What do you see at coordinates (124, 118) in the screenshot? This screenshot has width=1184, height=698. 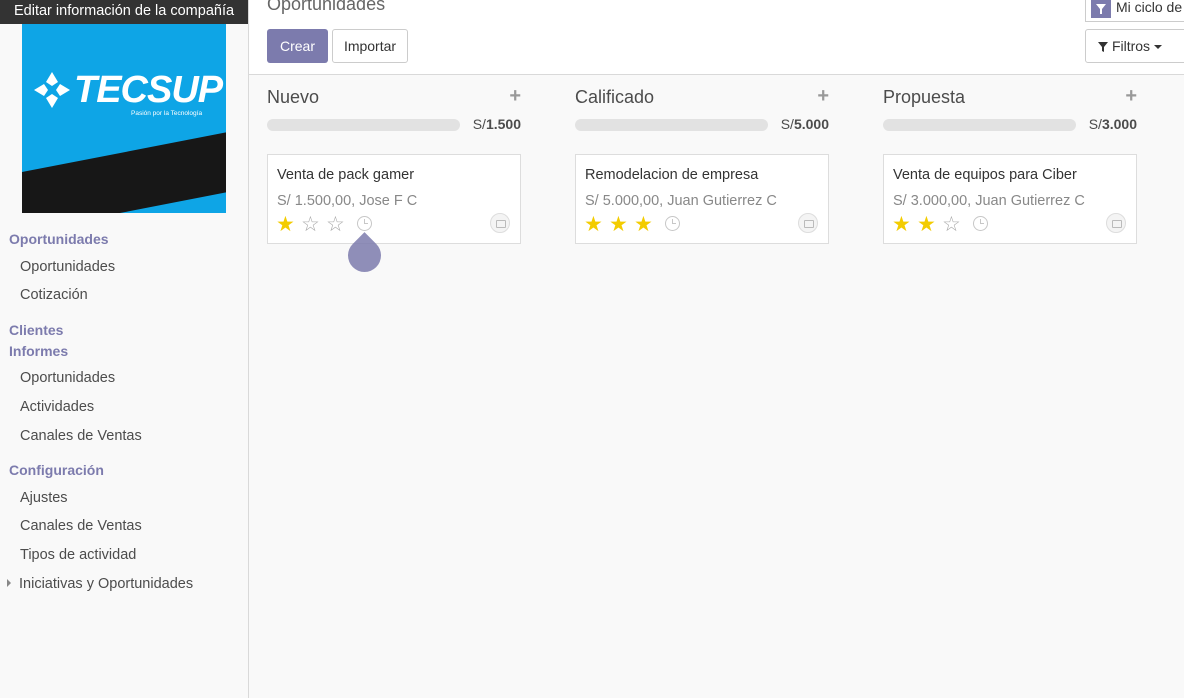 I see `company-logo: TECSUP Pasión por la Tecnología` at bounding box center [124, 118].